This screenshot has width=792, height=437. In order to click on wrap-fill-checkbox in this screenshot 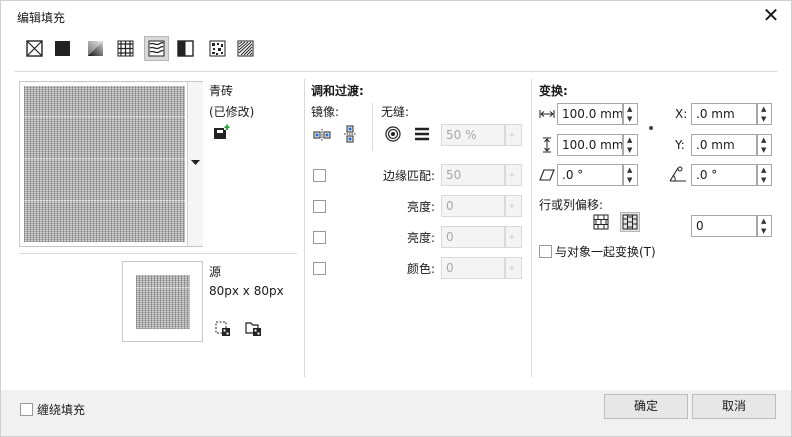, I will do `click(26, 409)`.